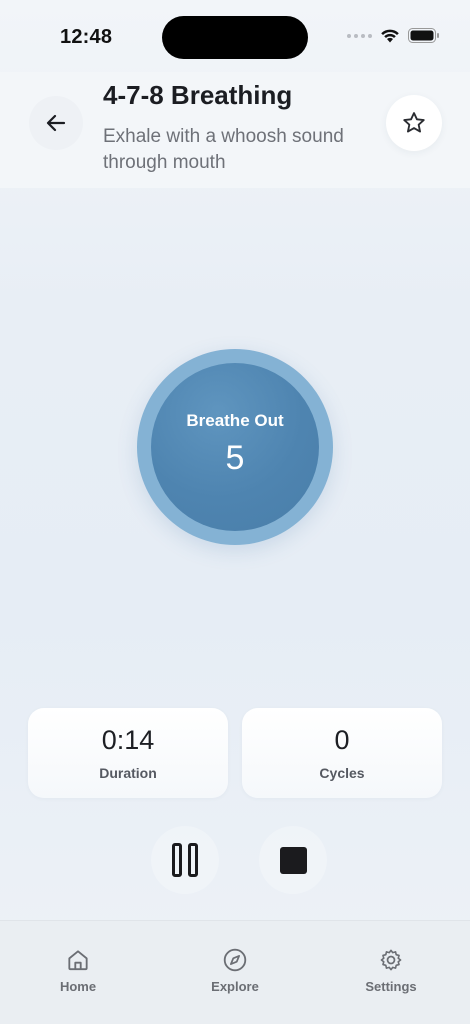 This screenshot has width=470, height=1024. What do you see at coordinates (235, 457) in the screenshot?
I see `breath-countdown: 5` at bounding box center [235, 457].